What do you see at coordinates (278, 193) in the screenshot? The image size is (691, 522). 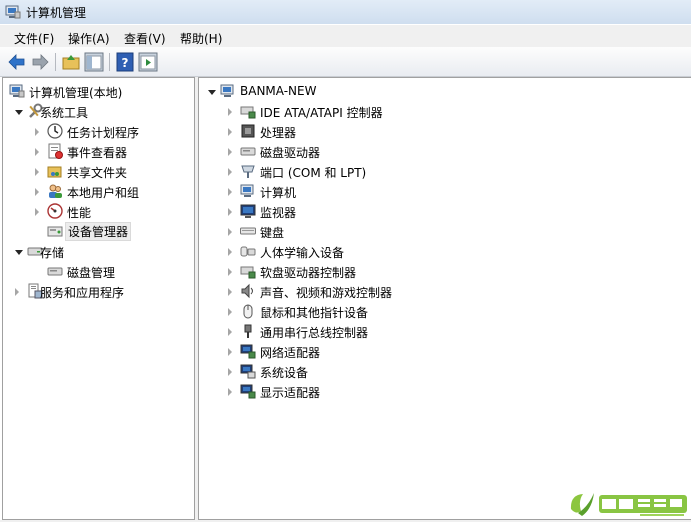 I see `device-category-label: 计算机` at bounding box center [278, 193].